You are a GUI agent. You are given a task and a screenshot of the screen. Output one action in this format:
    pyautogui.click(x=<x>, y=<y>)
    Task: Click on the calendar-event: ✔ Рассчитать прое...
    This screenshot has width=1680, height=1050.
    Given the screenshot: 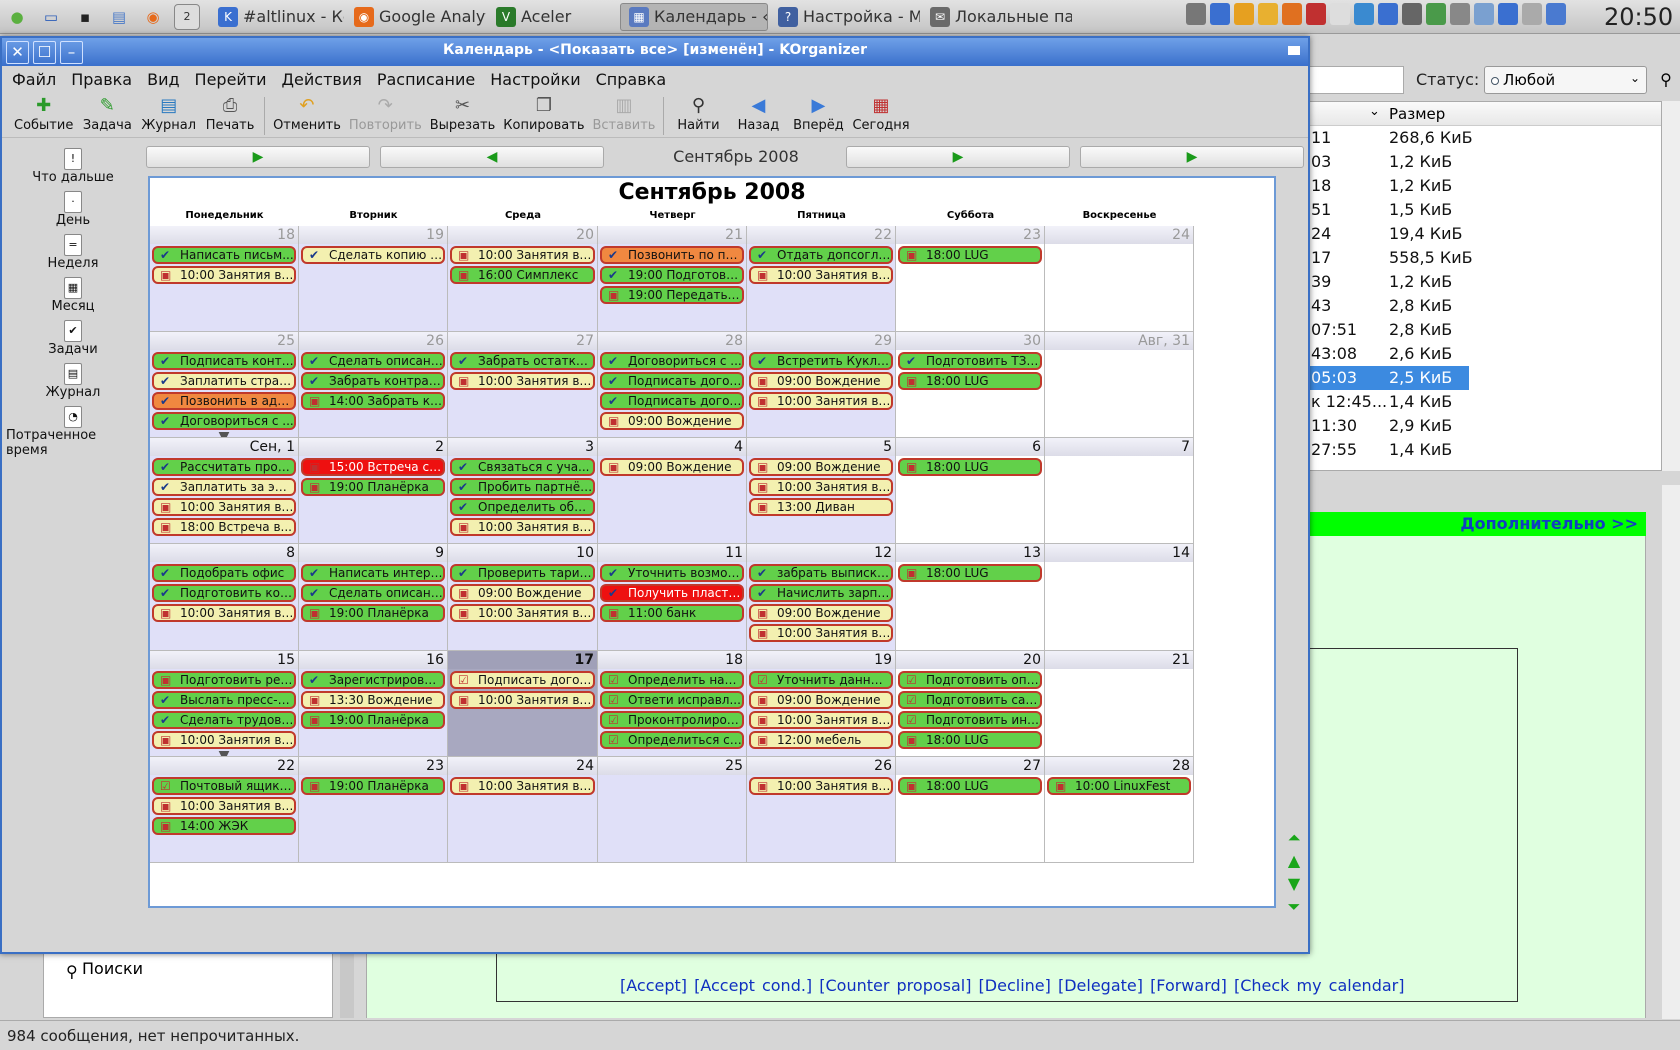 What is the action you would take?
    pyautogui.click(x=224, y=467)
    